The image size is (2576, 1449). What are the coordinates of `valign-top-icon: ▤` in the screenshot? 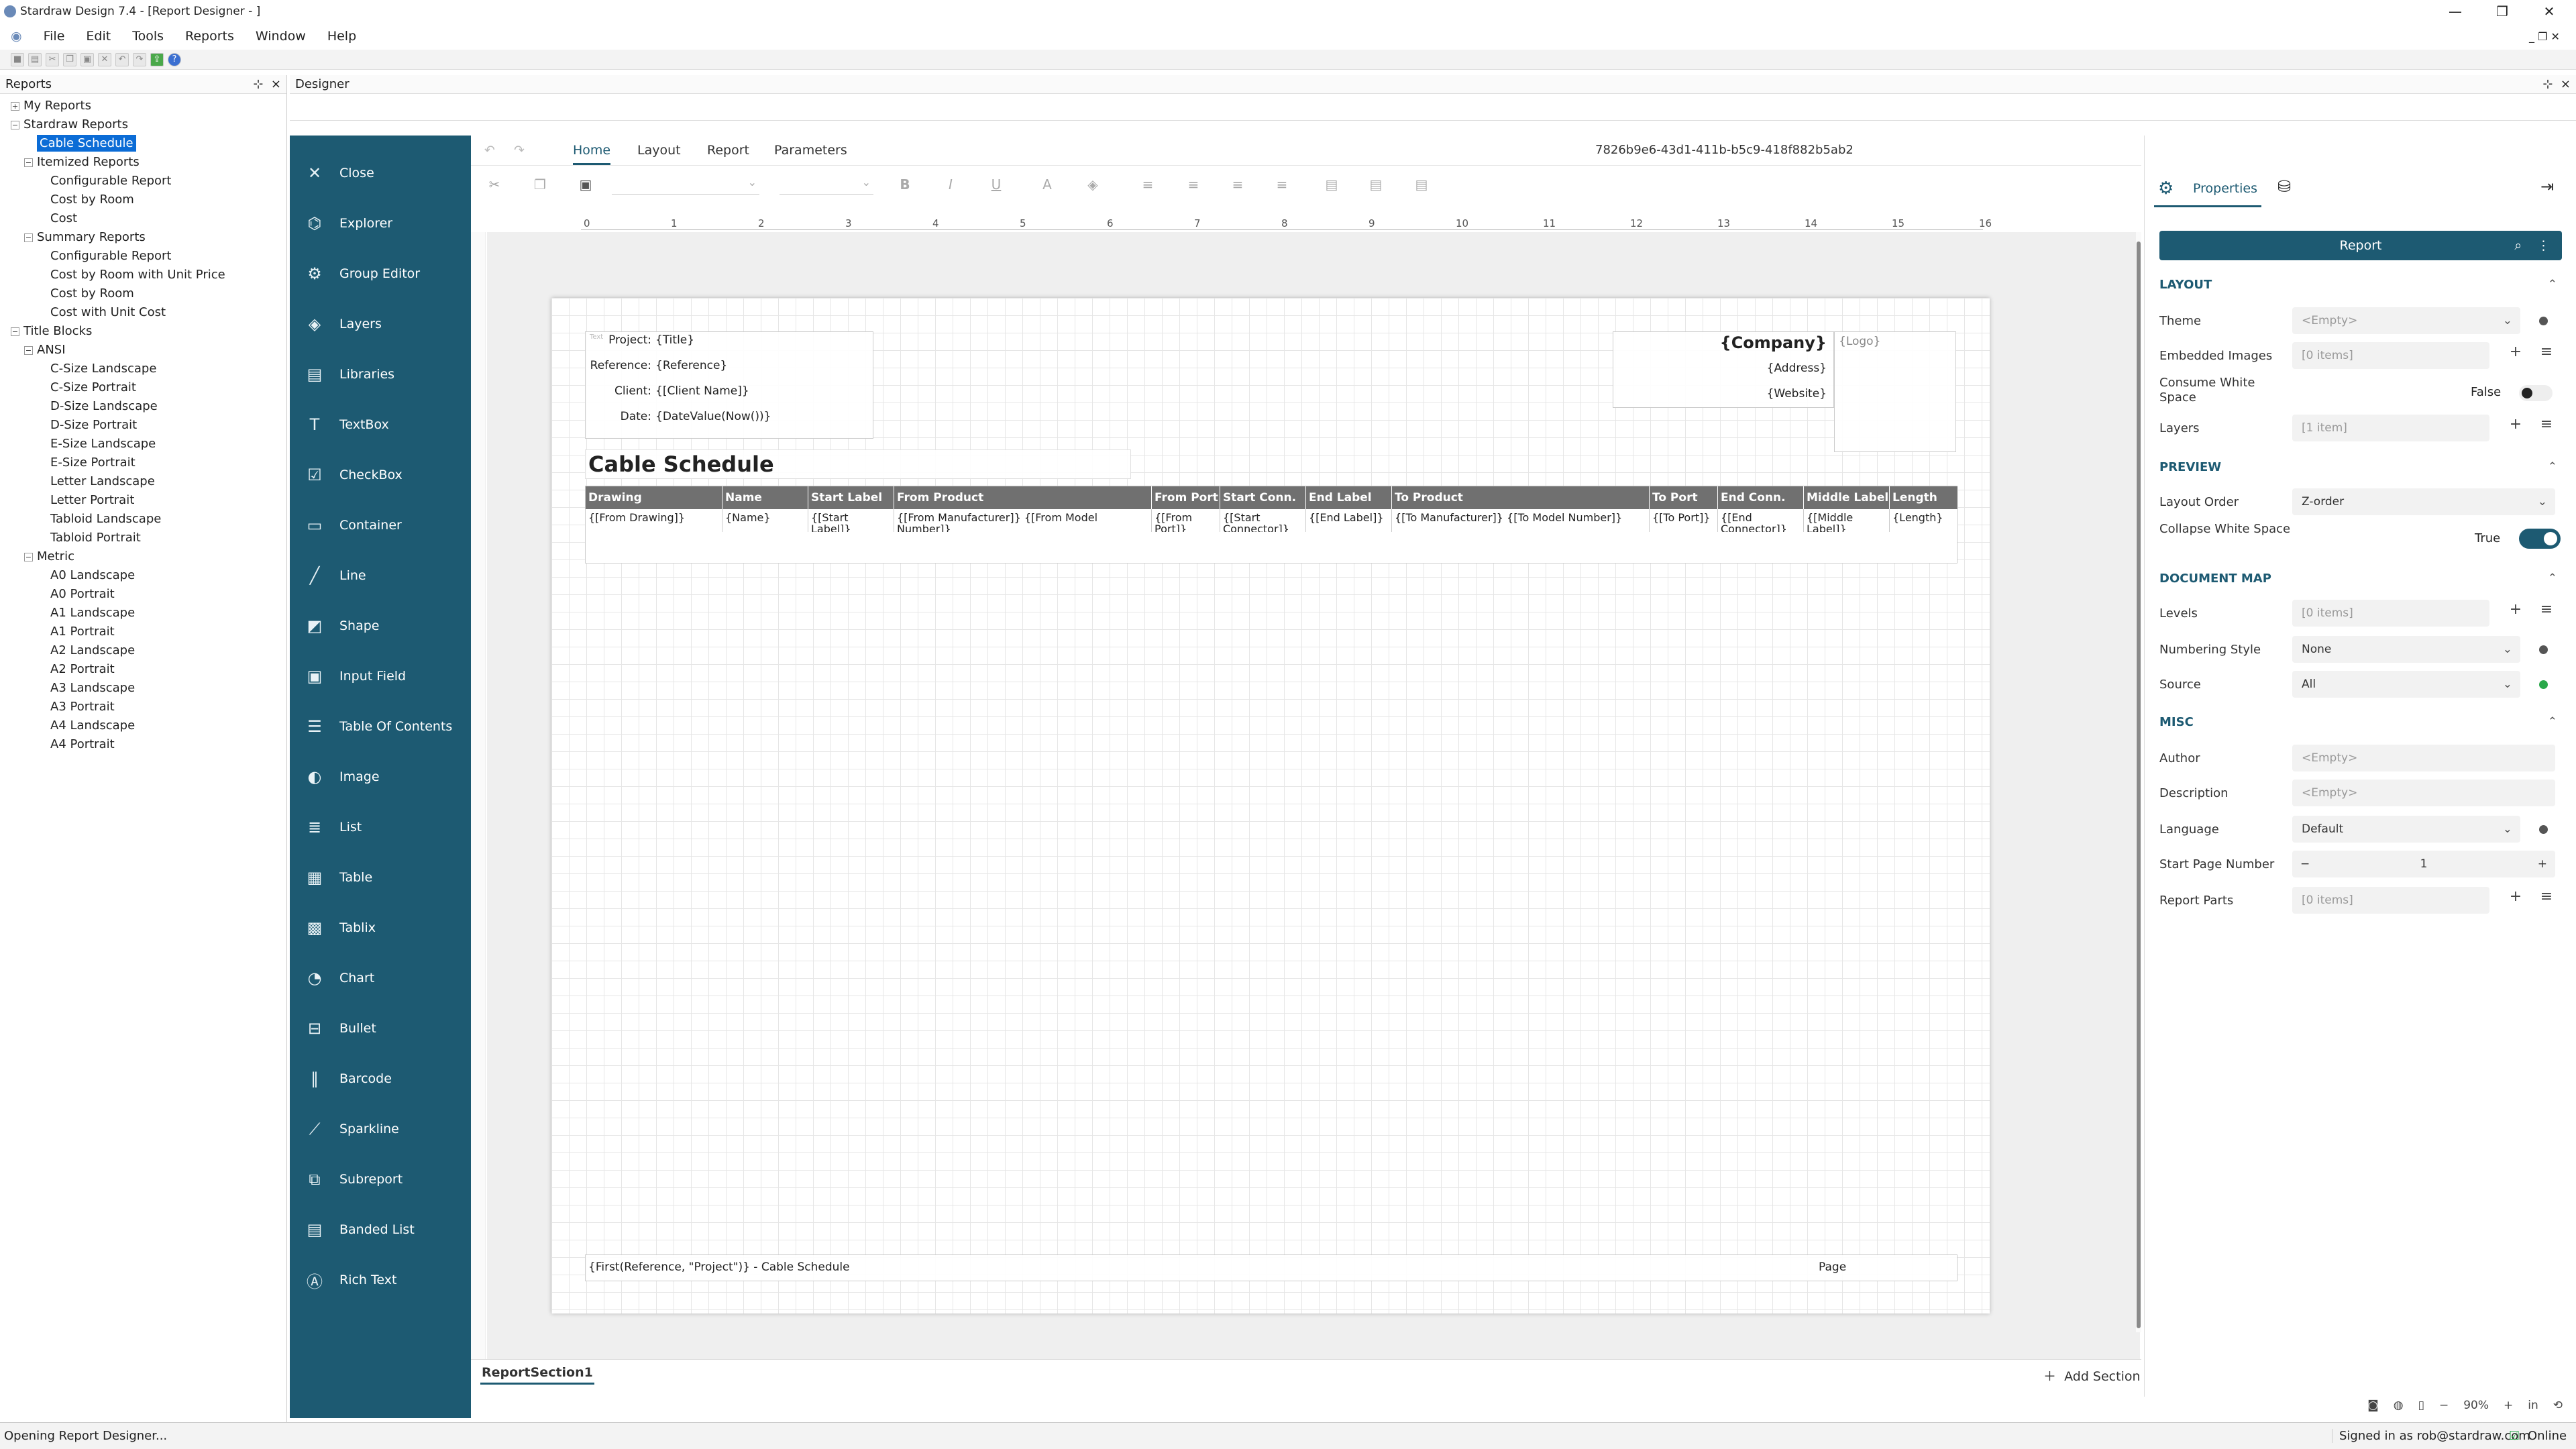 It's located at (1331, 184).